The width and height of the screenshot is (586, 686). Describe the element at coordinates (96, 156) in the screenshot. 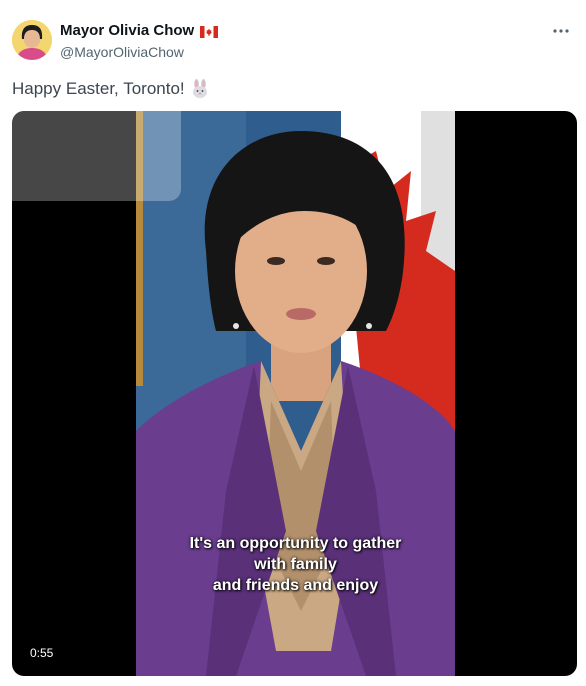

I see `video-overlay-panel` at that location.